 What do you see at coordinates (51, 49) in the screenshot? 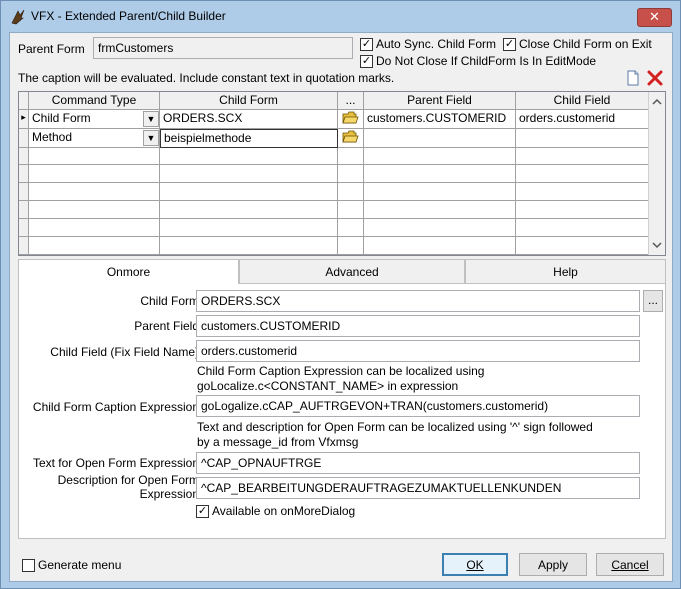
I see `parent-form-label: Parent Form` at bounding box center [51, 49].